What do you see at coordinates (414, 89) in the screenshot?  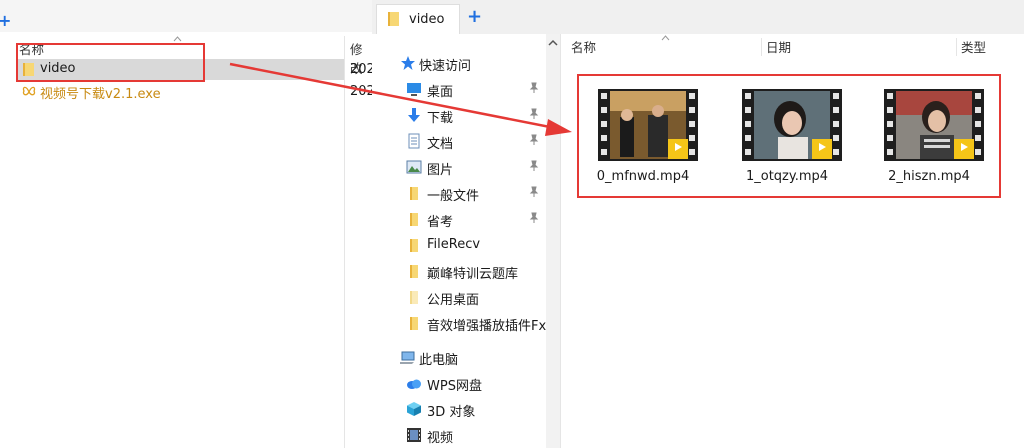 I see `desktop-icon` at bounding box center [414, 89].